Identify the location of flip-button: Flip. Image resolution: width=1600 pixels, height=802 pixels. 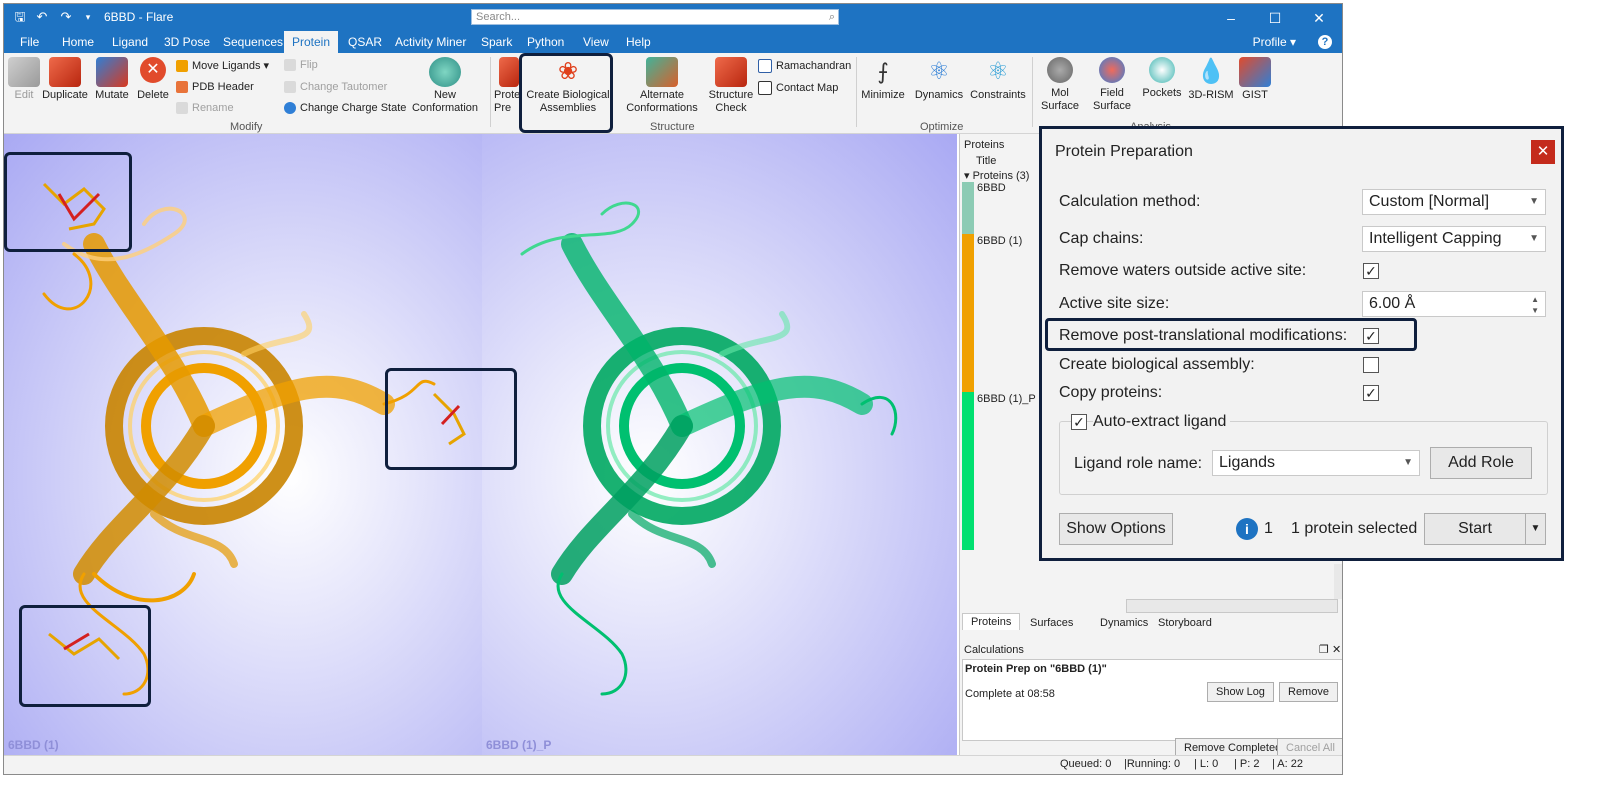
(301, 65).